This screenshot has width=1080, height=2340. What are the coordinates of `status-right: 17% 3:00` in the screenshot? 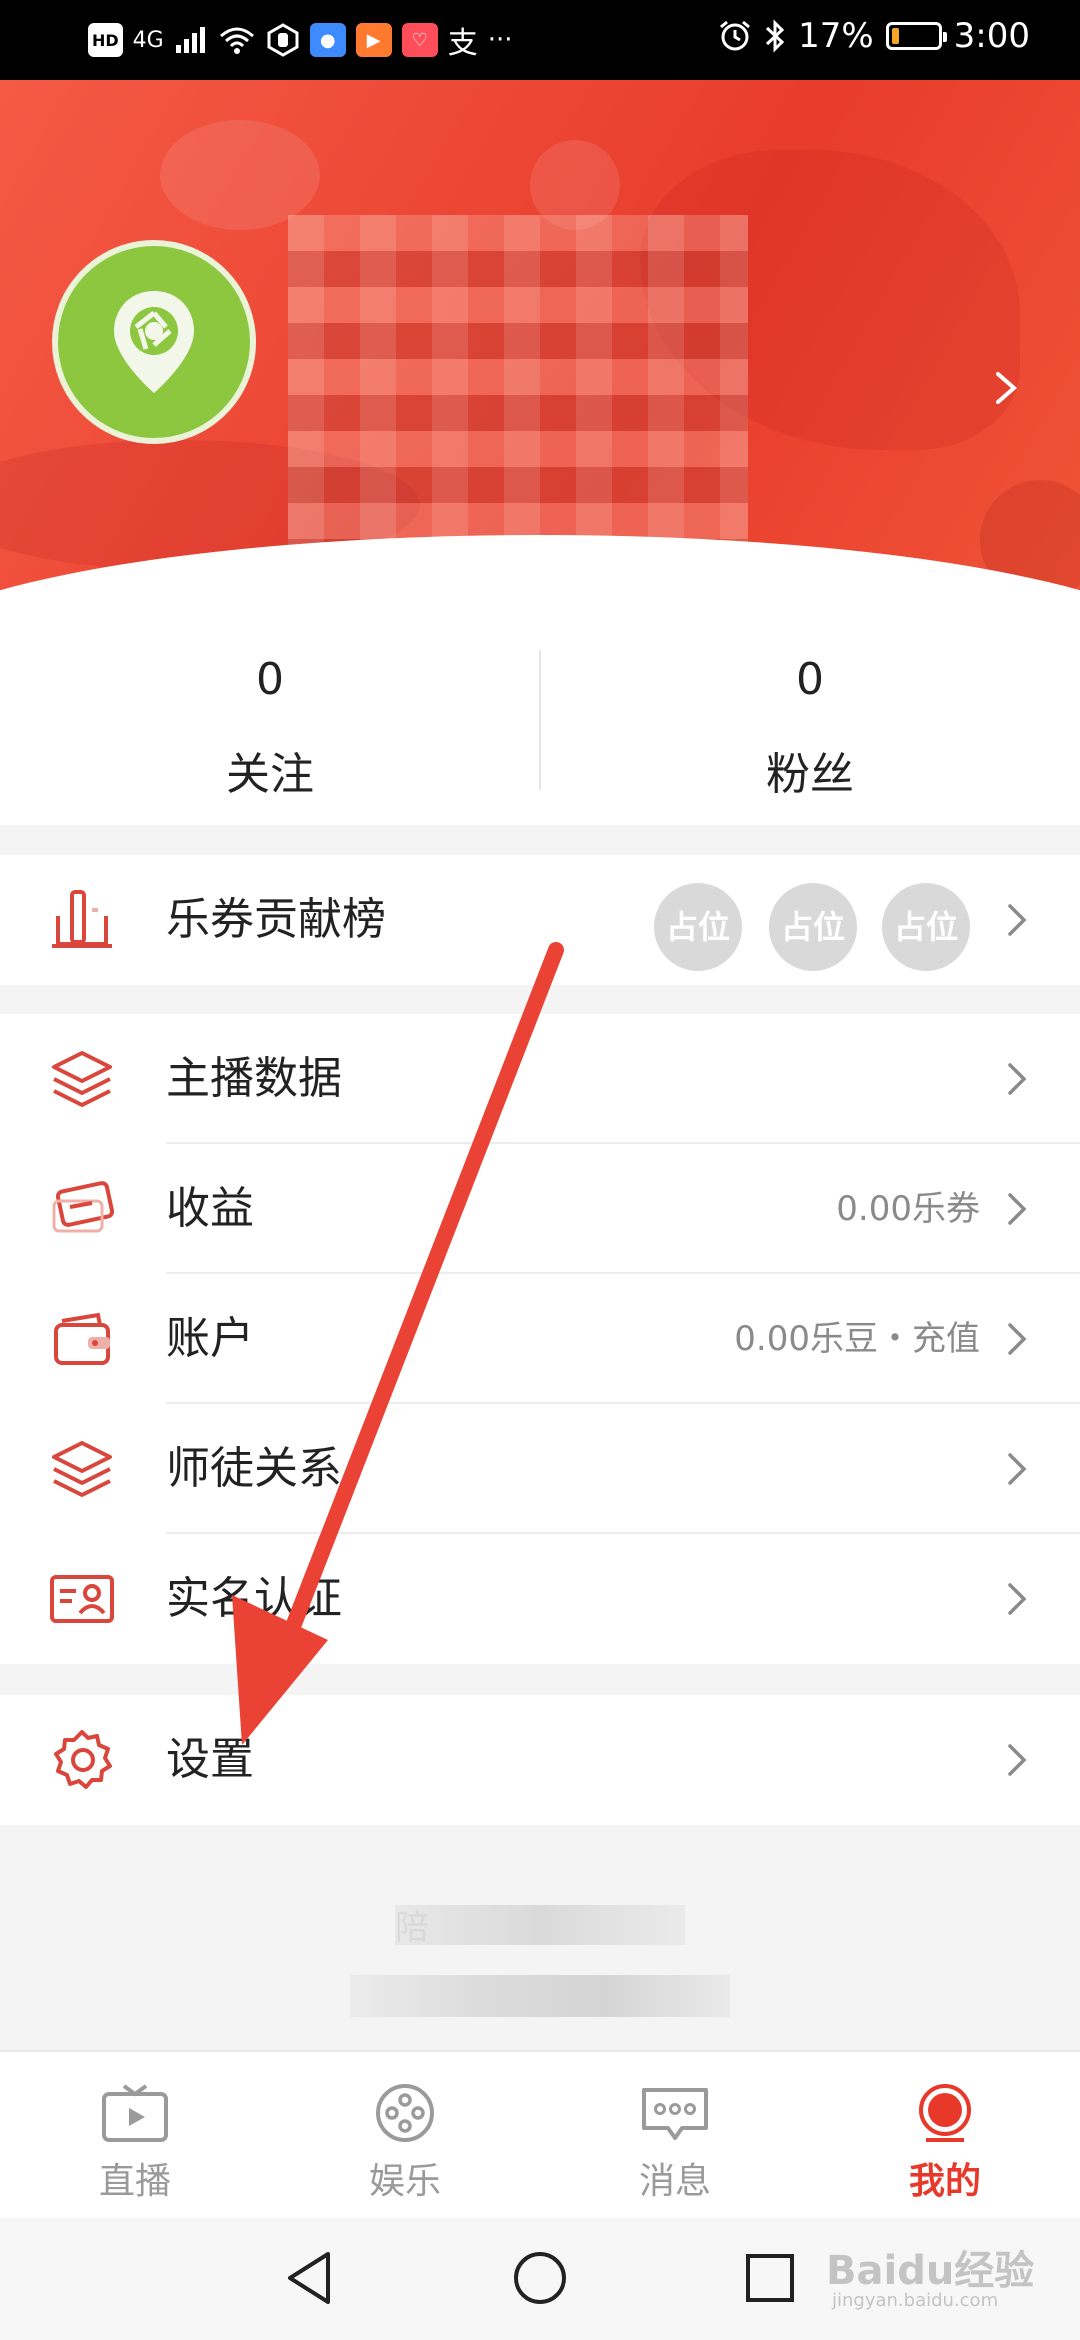 It's located at (874, 36).